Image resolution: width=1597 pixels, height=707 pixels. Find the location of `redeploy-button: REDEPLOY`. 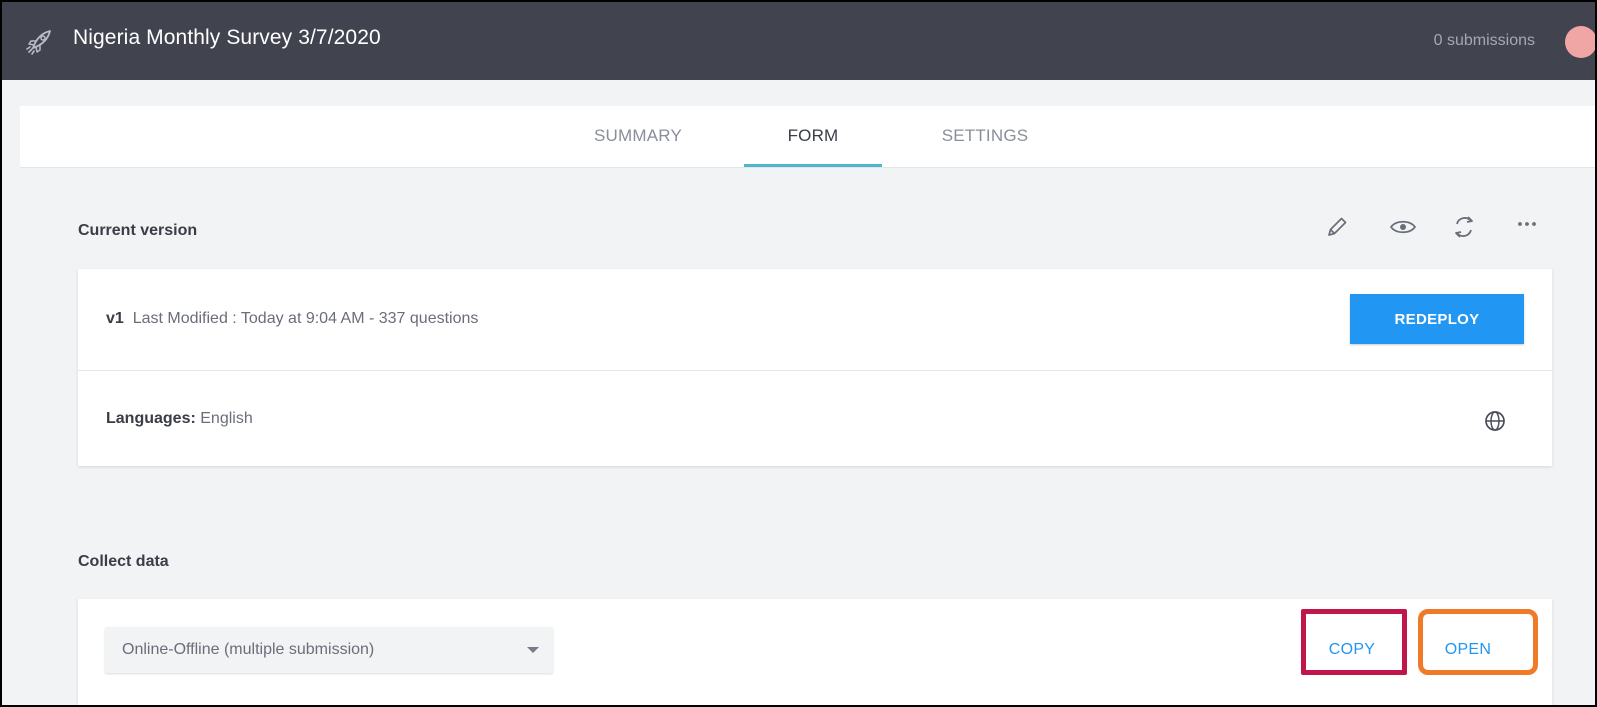

redeploy-button: REDEPLOY is located at coordinates (1437, 319).